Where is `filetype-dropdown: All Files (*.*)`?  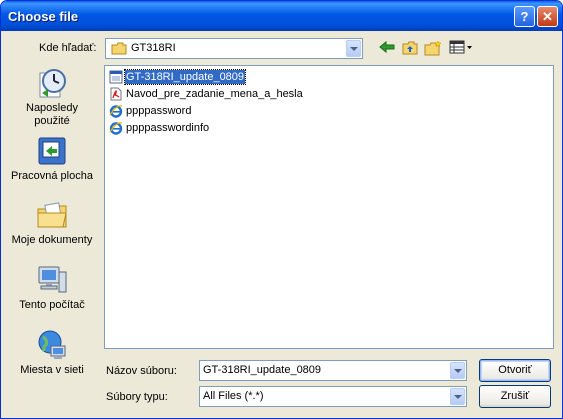
filetype-dropdown: All Files (*.*) is located at coordinates (333, 396).